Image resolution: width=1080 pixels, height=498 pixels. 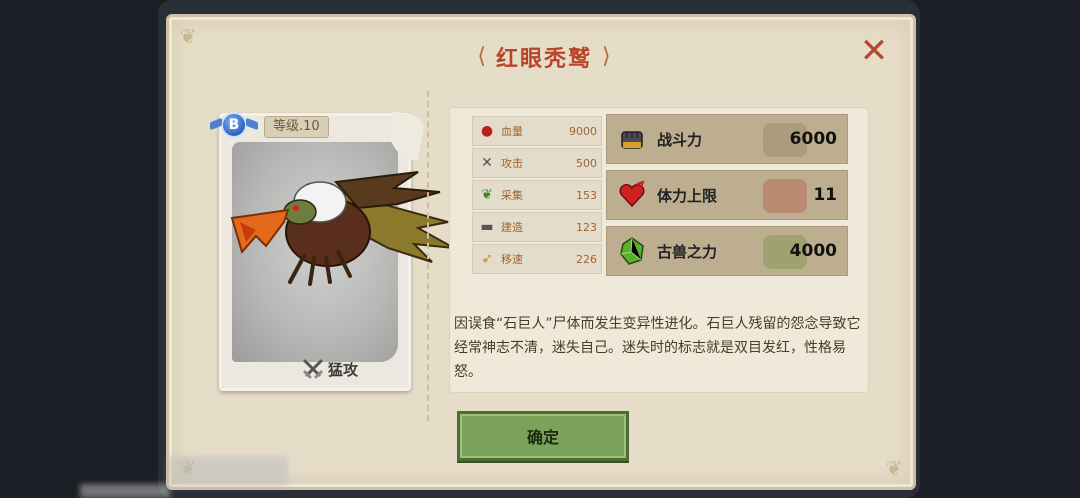 What do you see at coordinates (428, 256) in the screenshot?
I see `vertical-divider` at bounding box center [428, 256].